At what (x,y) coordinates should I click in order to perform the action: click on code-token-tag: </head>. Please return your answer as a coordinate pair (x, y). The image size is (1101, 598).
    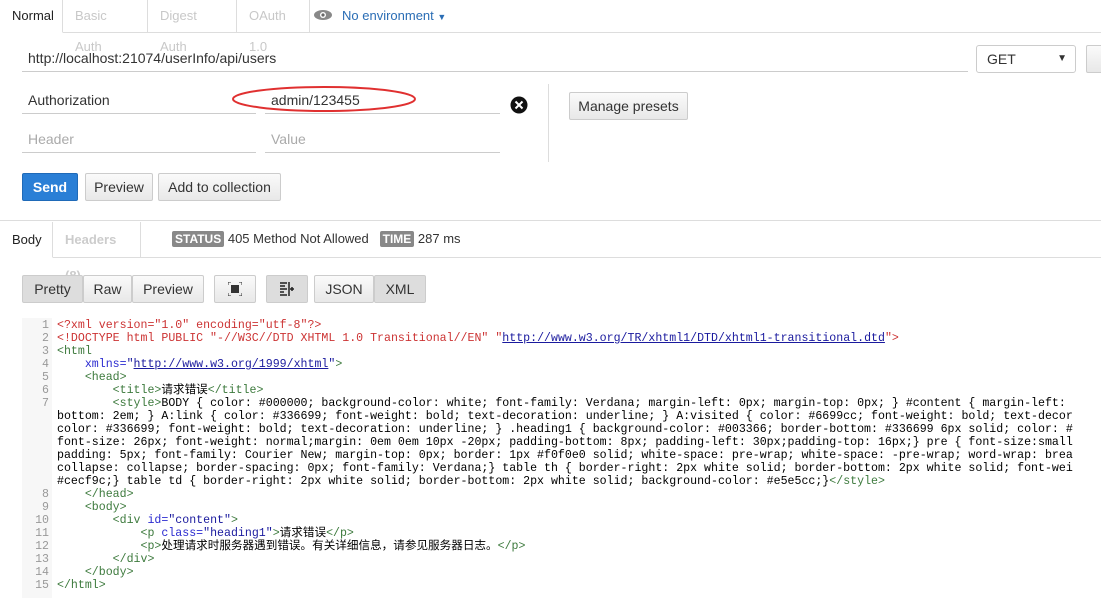
    Looking at the image, I should click on (95, 494).